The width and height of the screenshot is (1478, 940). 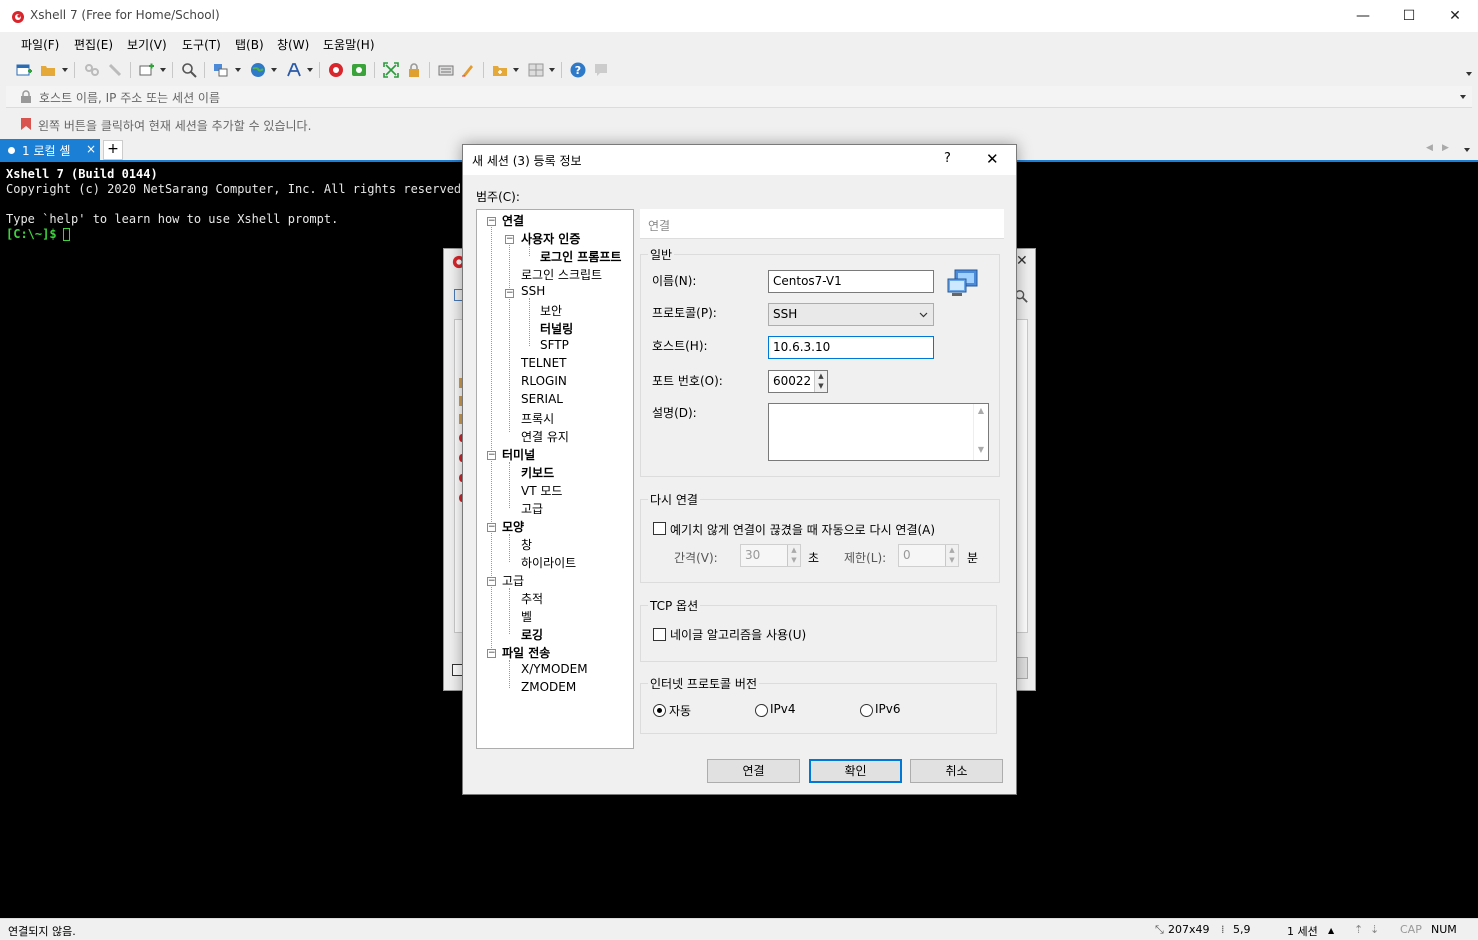 What do you see at coordinates (761, 710) in the screenshot?
I see `ipv4-radio` at bounding box center [761, 710].